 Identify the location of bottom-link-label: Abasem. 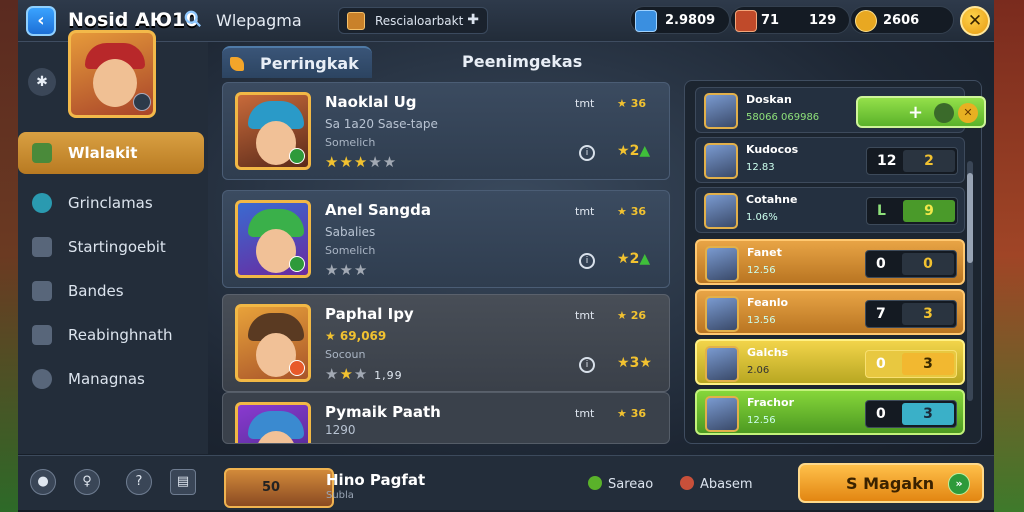
(726, 484).